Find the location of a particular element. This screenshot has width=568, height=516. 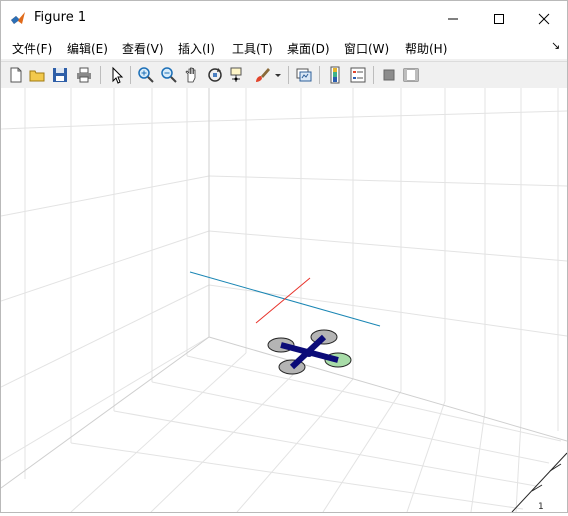

new-figure-icon is located at coordinates (16, 75).